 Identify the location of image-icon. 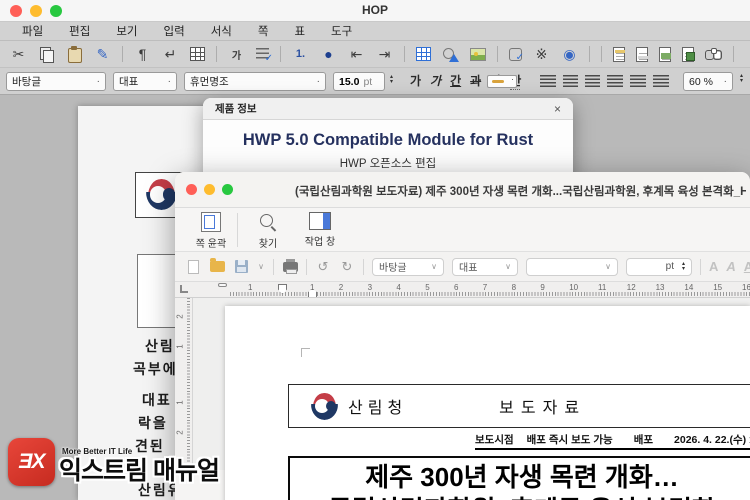
(478, 54).